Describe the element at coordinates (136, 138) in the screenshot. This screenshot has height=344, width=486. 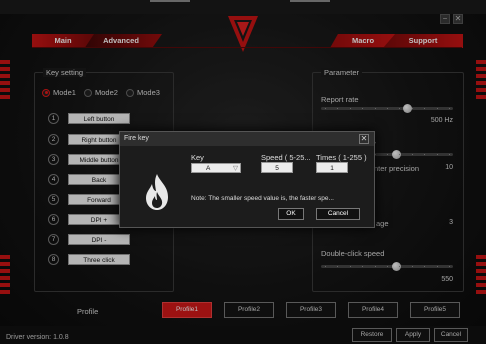
I see `dialog-title: Fire key` at that location.